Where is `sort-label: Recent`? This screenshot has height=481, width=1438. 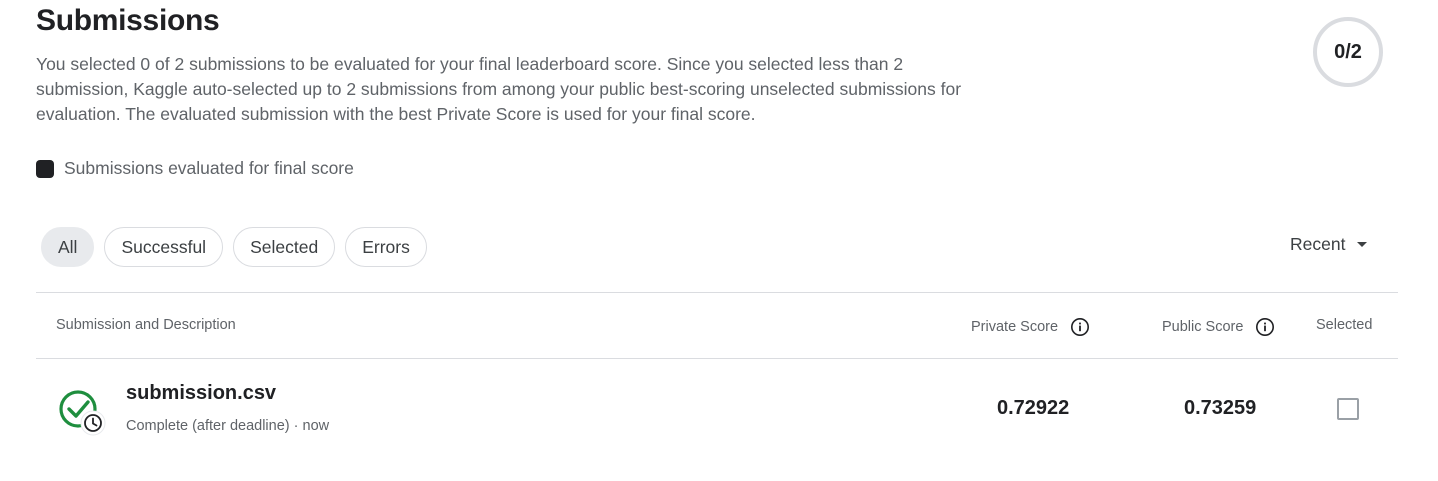 sort-label: Recent is located at coordinates (1318, 244).